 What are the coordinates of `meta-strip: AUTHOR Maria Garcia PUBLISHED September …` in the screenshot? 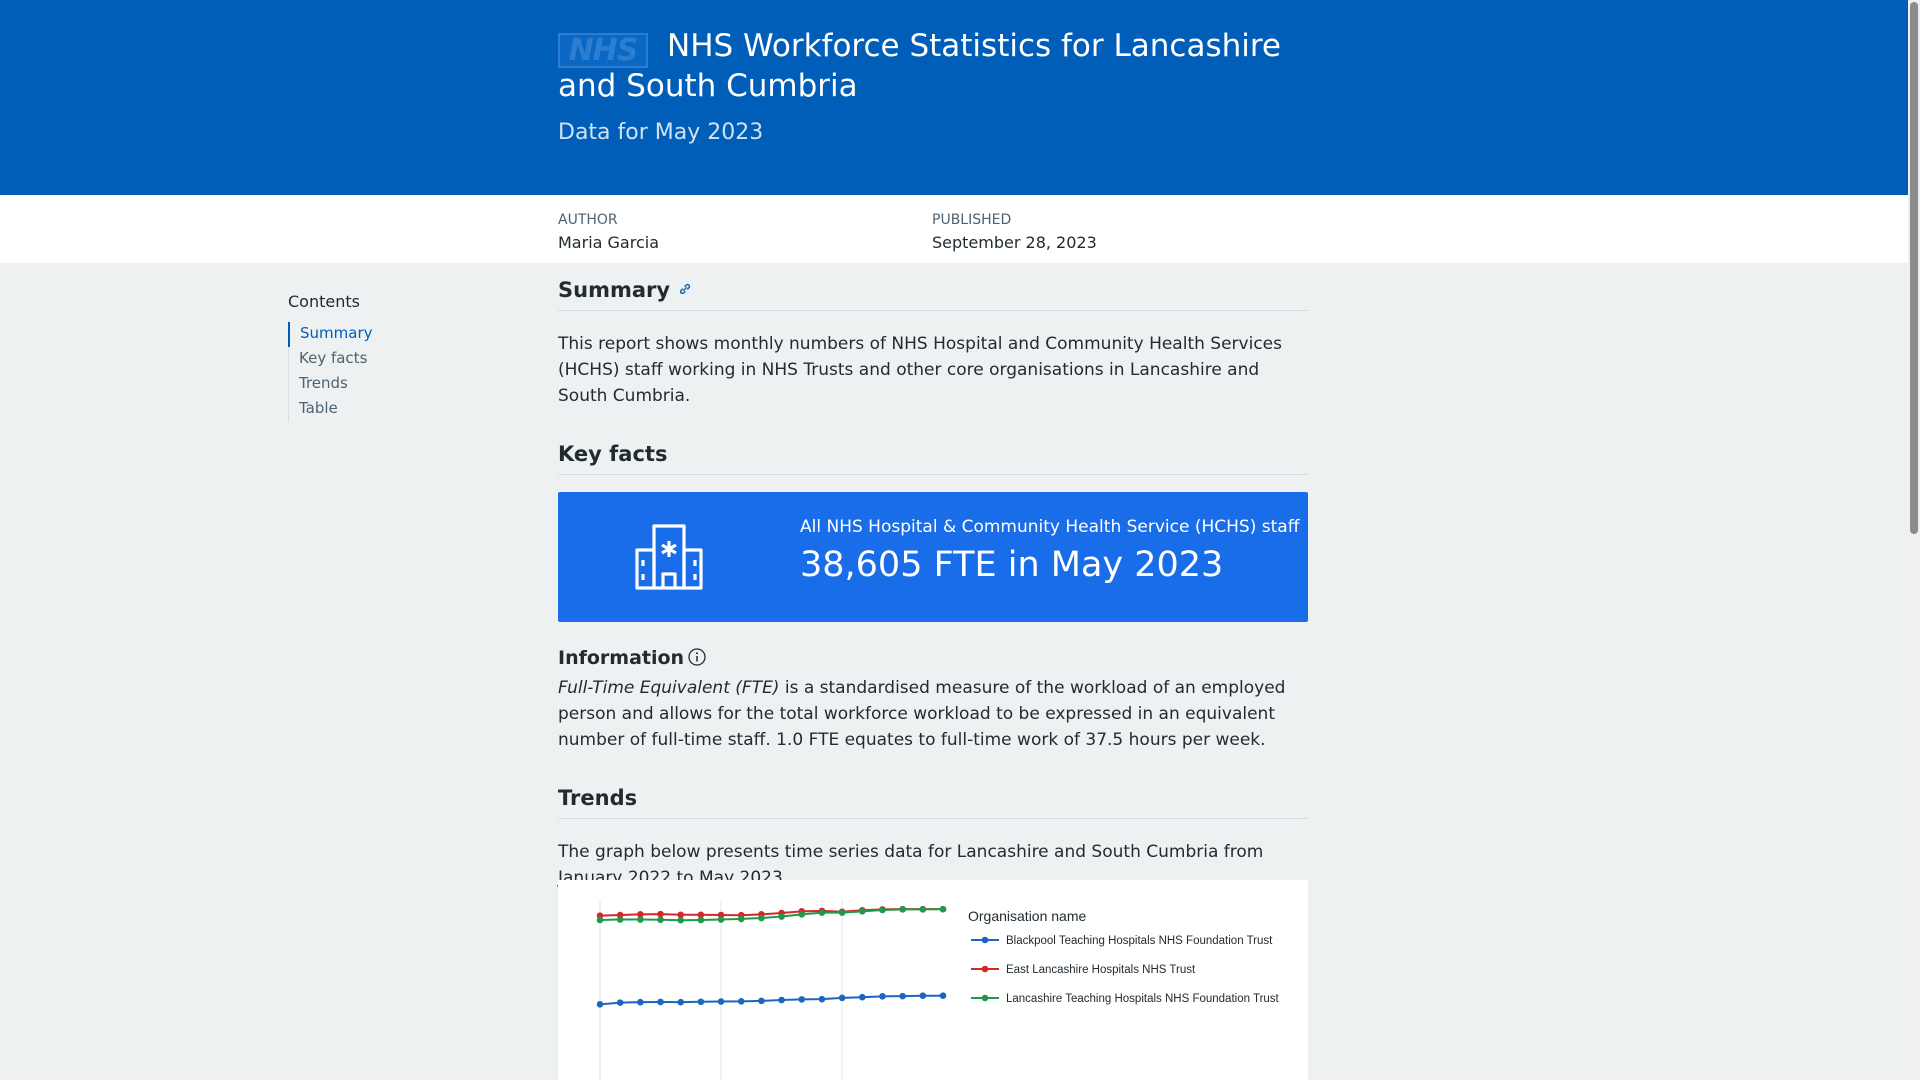 It's located at (954, 229).